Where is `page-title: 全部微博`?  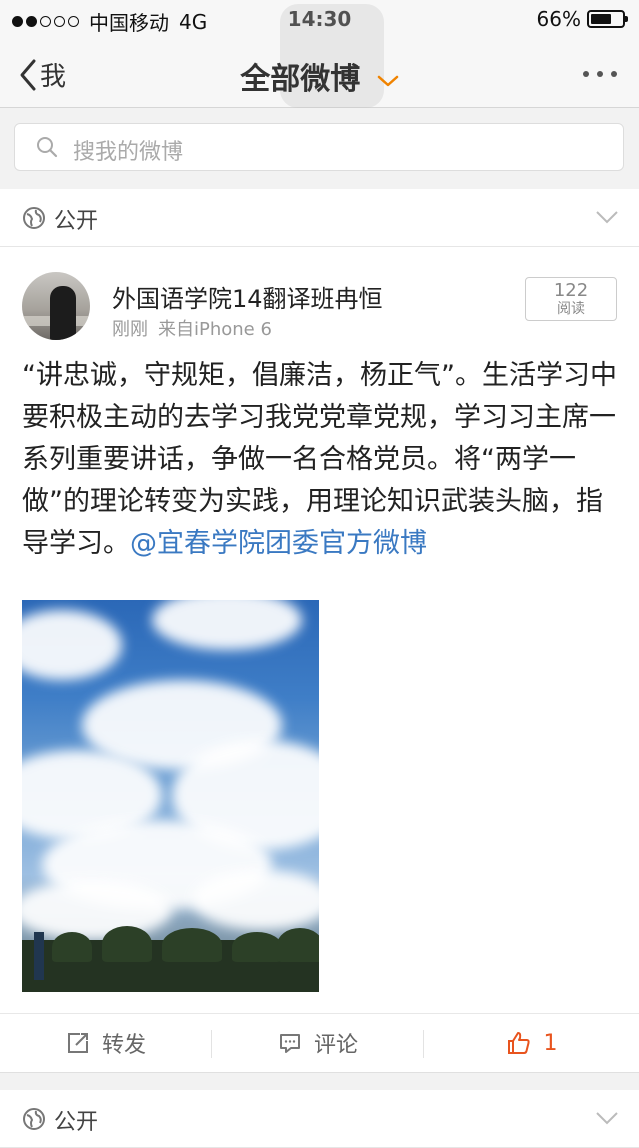
page-title: 全部微博 is located at coordinates (300, 79).